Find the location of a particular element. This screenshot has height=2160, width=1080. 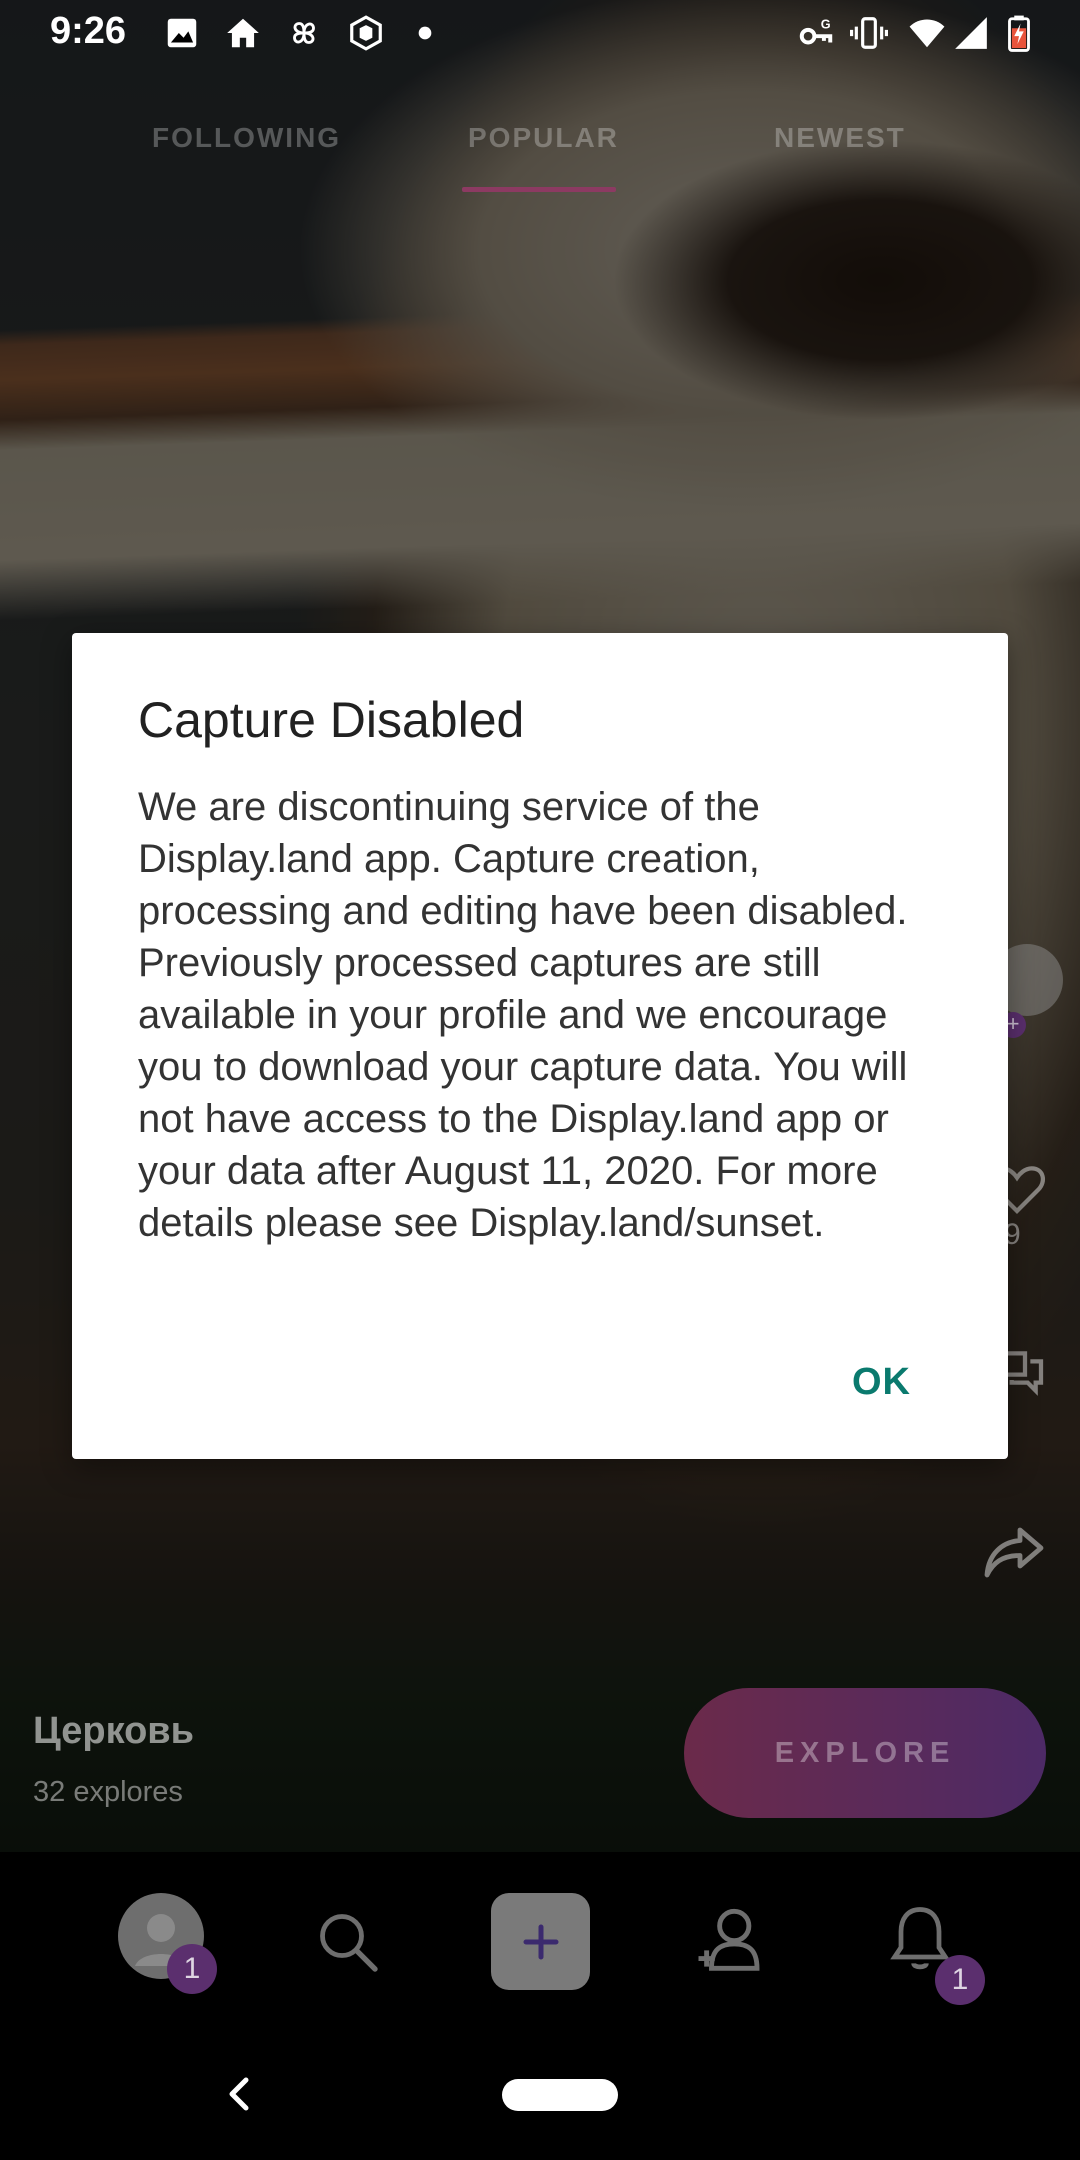

battery-icon is located at coordinates (1019, 33).